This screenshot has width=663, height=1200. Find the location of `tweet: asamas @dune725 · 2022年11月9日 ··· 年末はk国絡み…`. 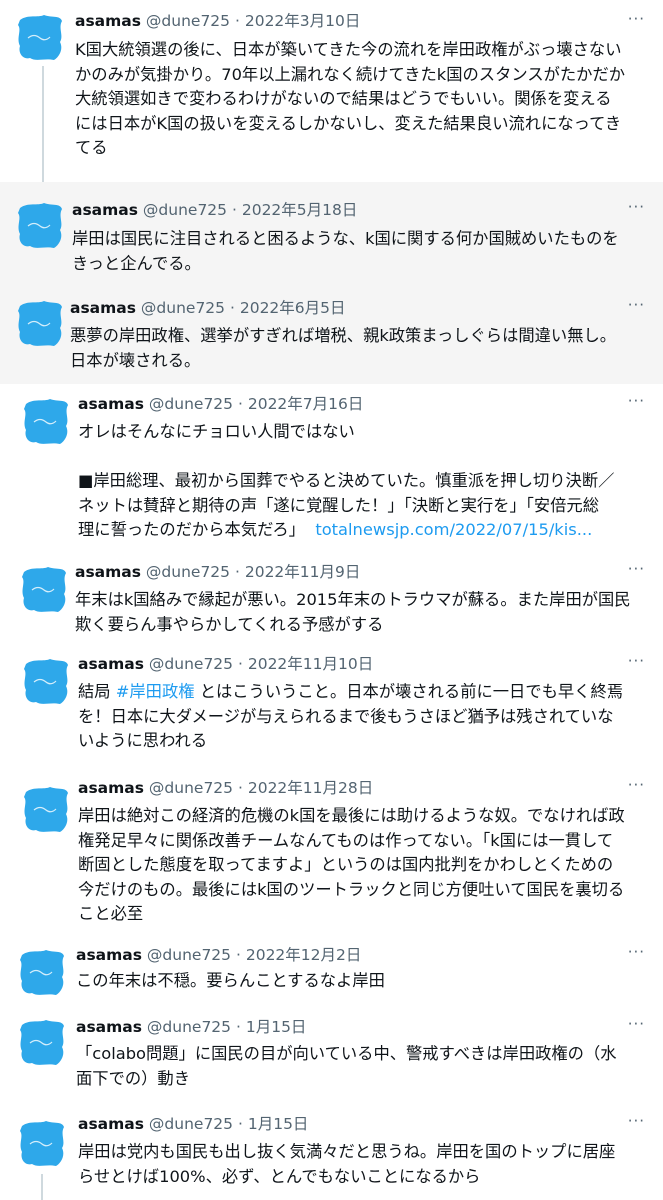

tweet: asamas @dune725 · 2022年11月9日 ··· 年末はk国絡み… is located at coordinates (331, 599).